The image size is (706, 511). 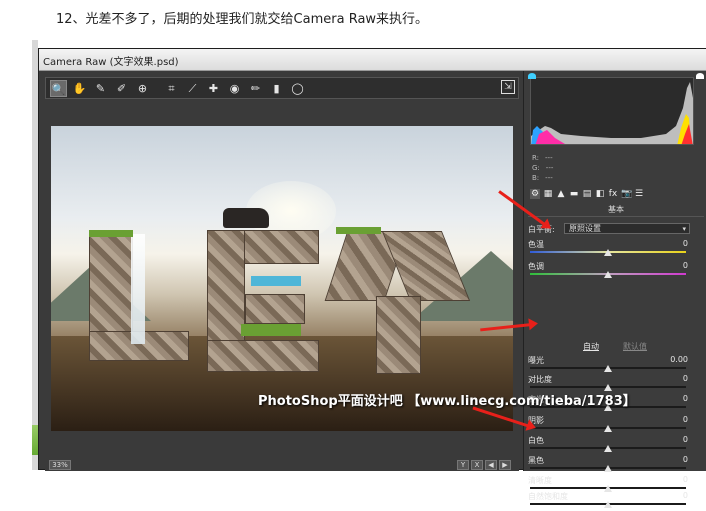 I want to click on slider-label: 清晰度, so click(x=540, y=480).